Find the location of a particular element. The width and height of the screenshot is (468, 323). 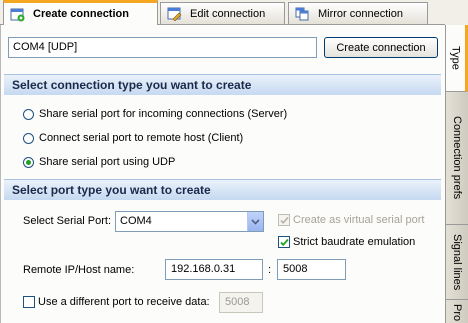

side-tab-label: Signal lines is located at coordinates (457, 262).